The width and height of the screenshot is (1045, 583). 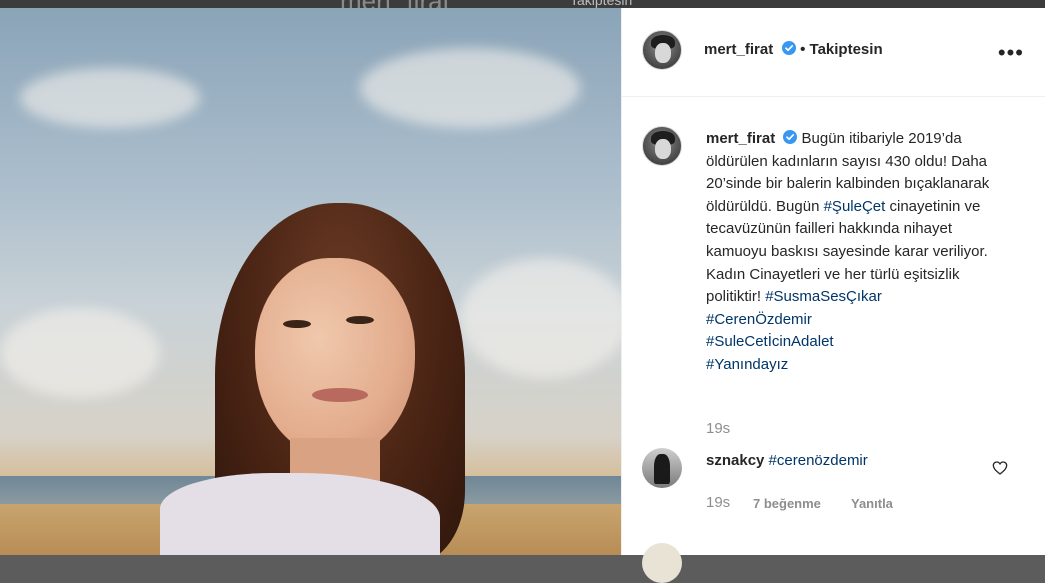 What do you see at coordinates (770, 341) in the screenshot?
I see `hashtag-link: #SuleCetİcinAdalet` at bounding box center [770, 341].